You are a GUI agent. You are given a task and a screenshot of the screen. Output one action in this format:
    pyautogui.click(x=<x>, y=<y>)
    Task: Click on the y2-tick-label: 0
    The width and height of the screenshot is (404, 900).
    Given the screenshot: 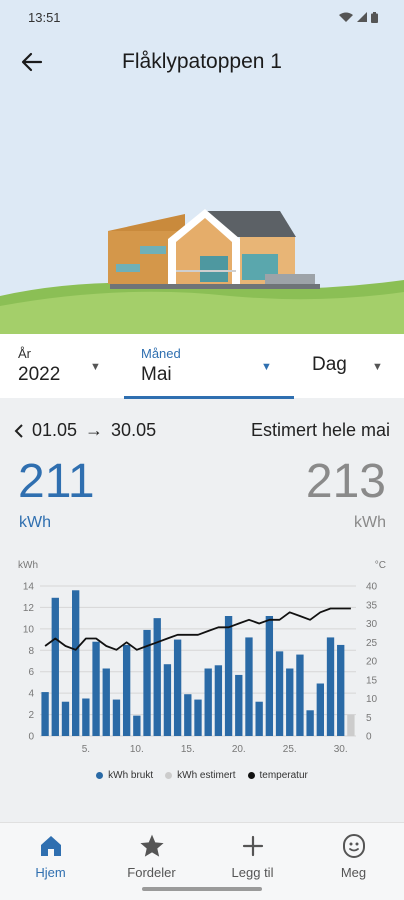 What is the action you would take?
    pyautogui.click(x=369, y=737)
    